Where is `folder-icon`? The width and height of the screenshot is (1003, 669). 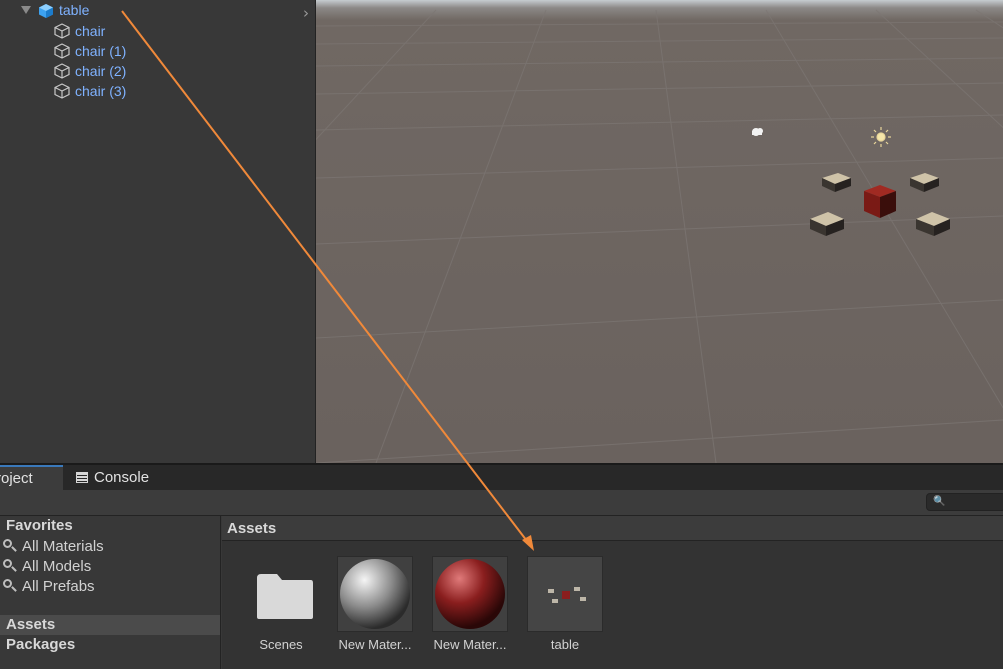
folder-icon is located at coordinates (285, 596).